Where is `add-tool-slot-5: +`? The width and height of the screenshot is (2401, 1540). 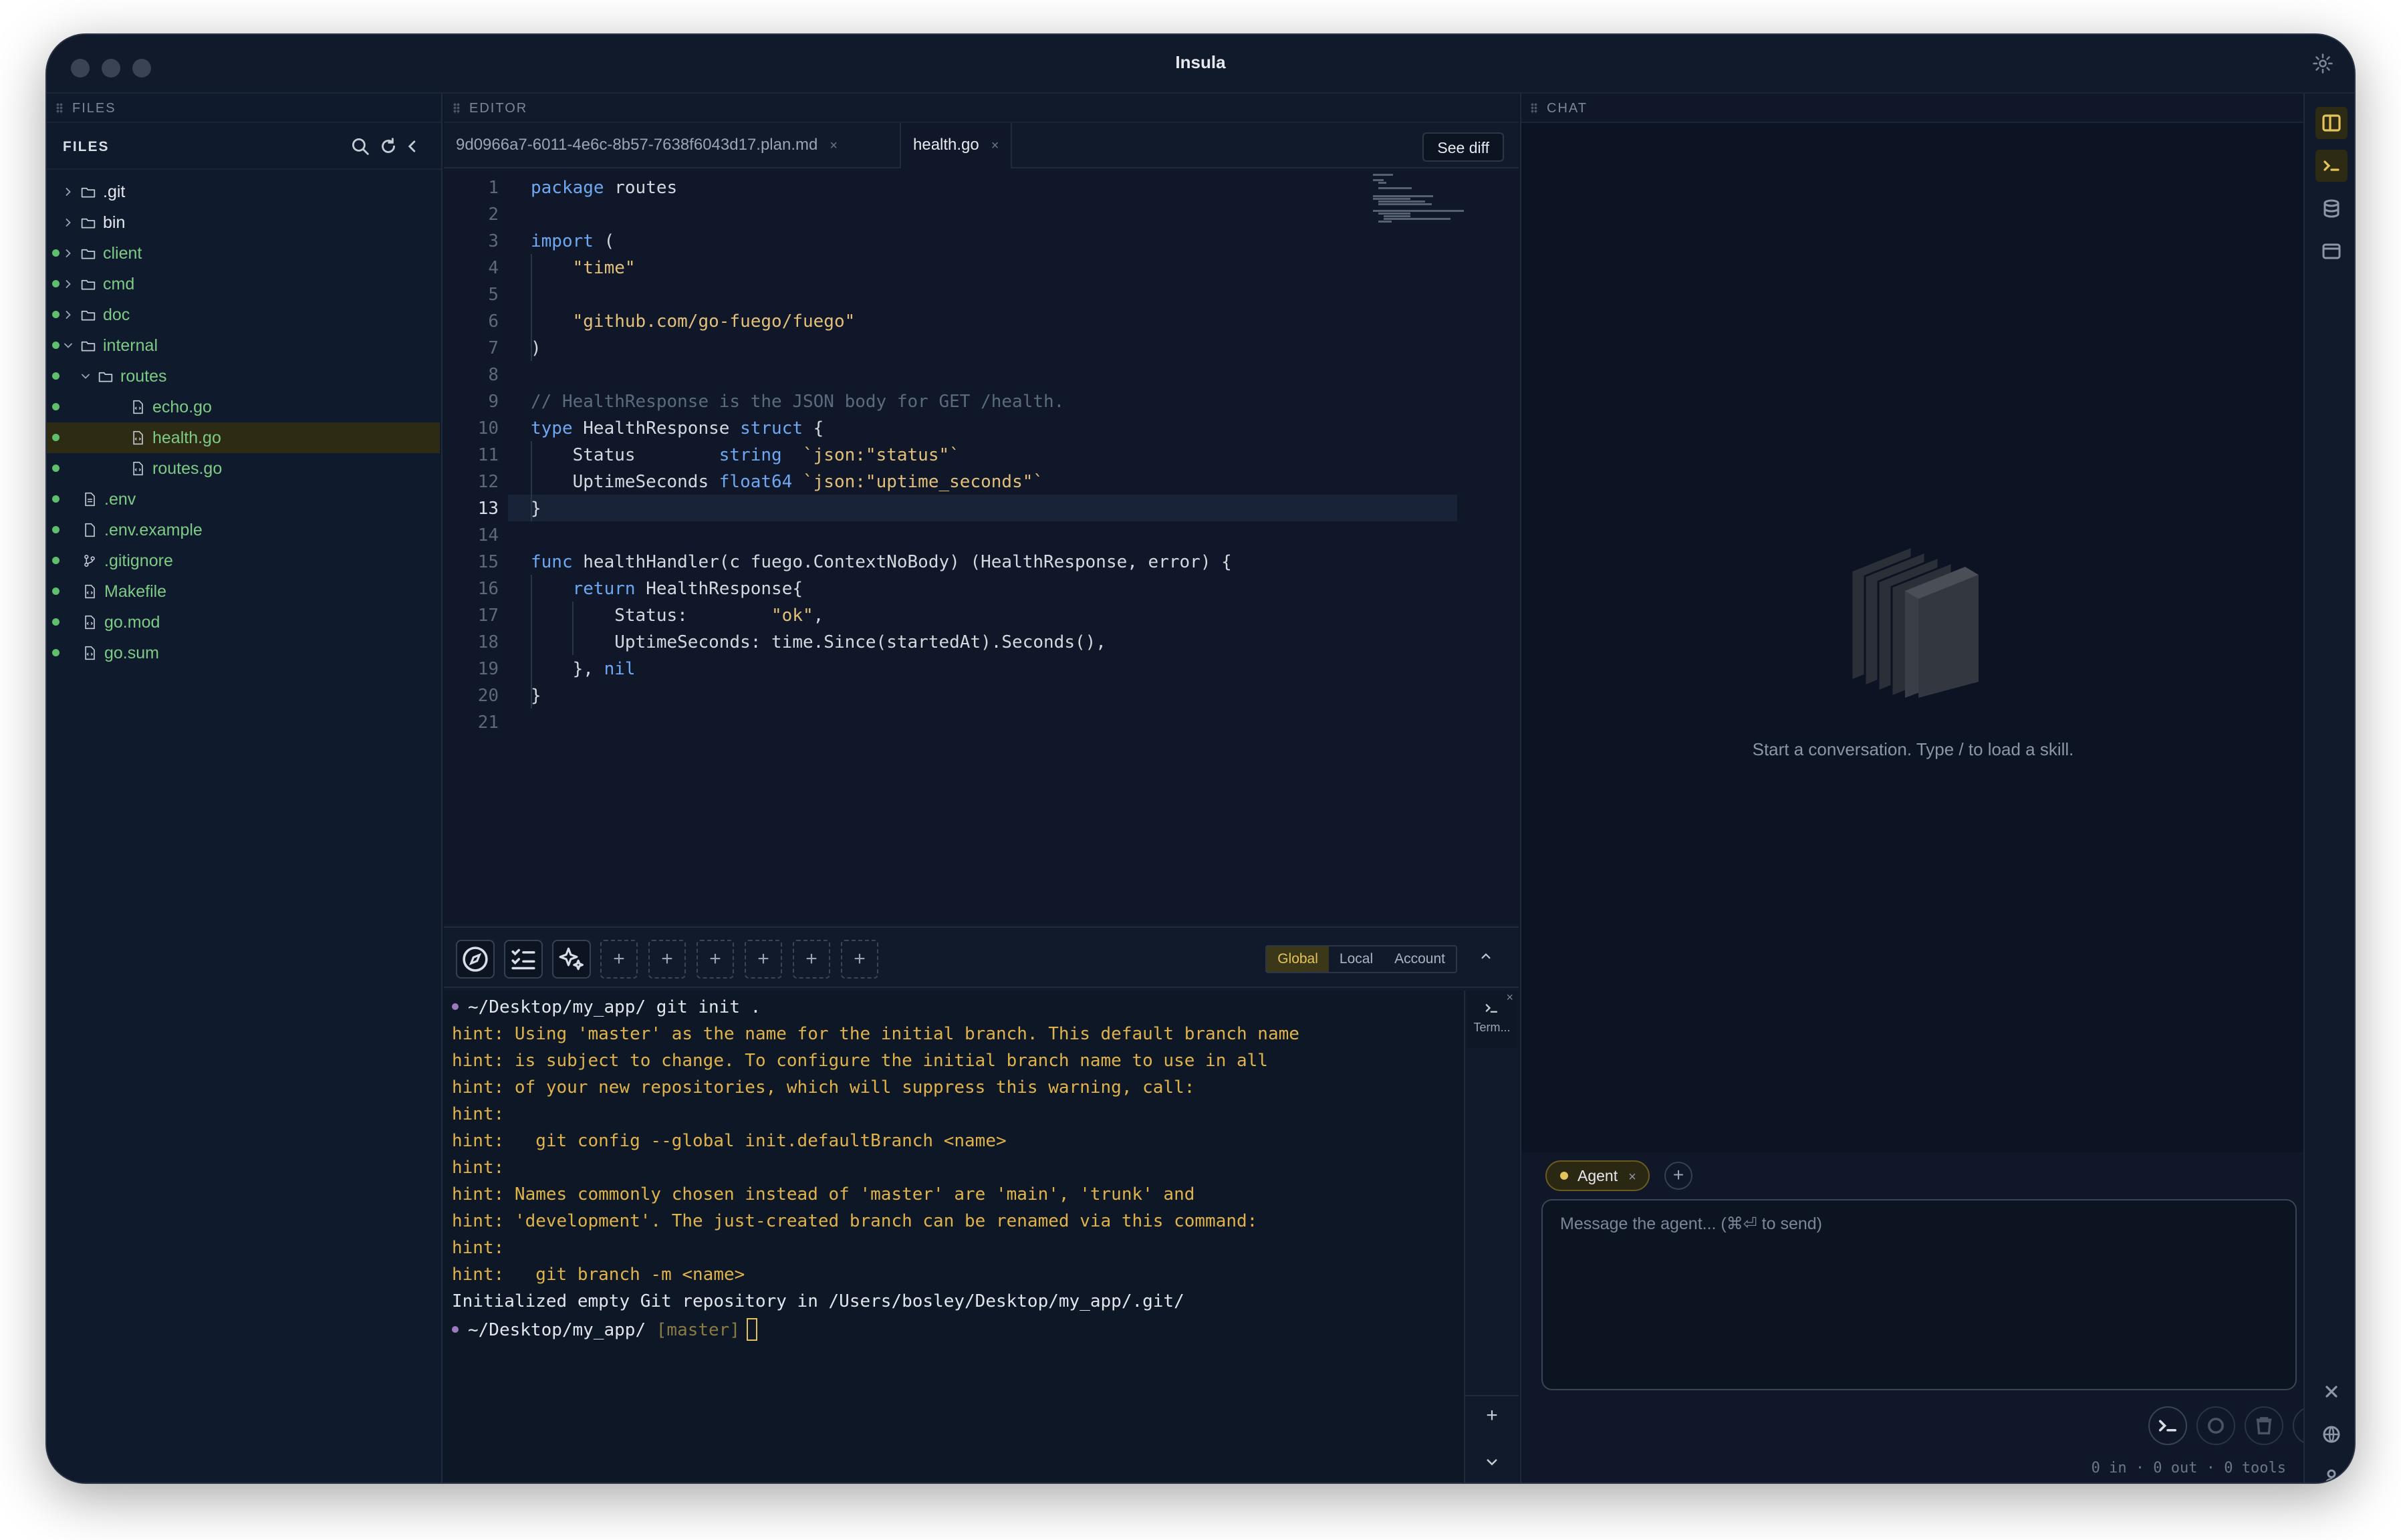 add-tool-slot-5: + is located at coordinates (812, 960).